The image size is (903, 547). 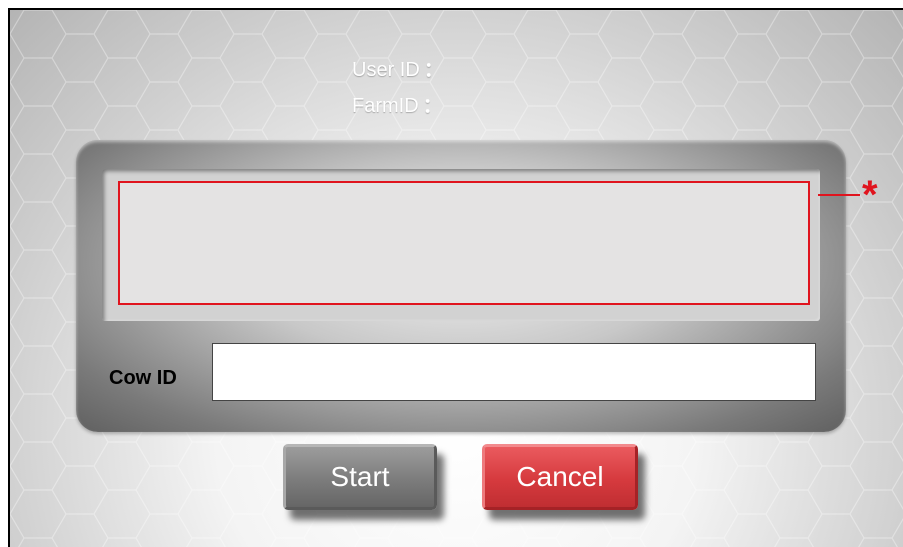 I want to click on required-asterisk: *, so click(x=870, y=195).